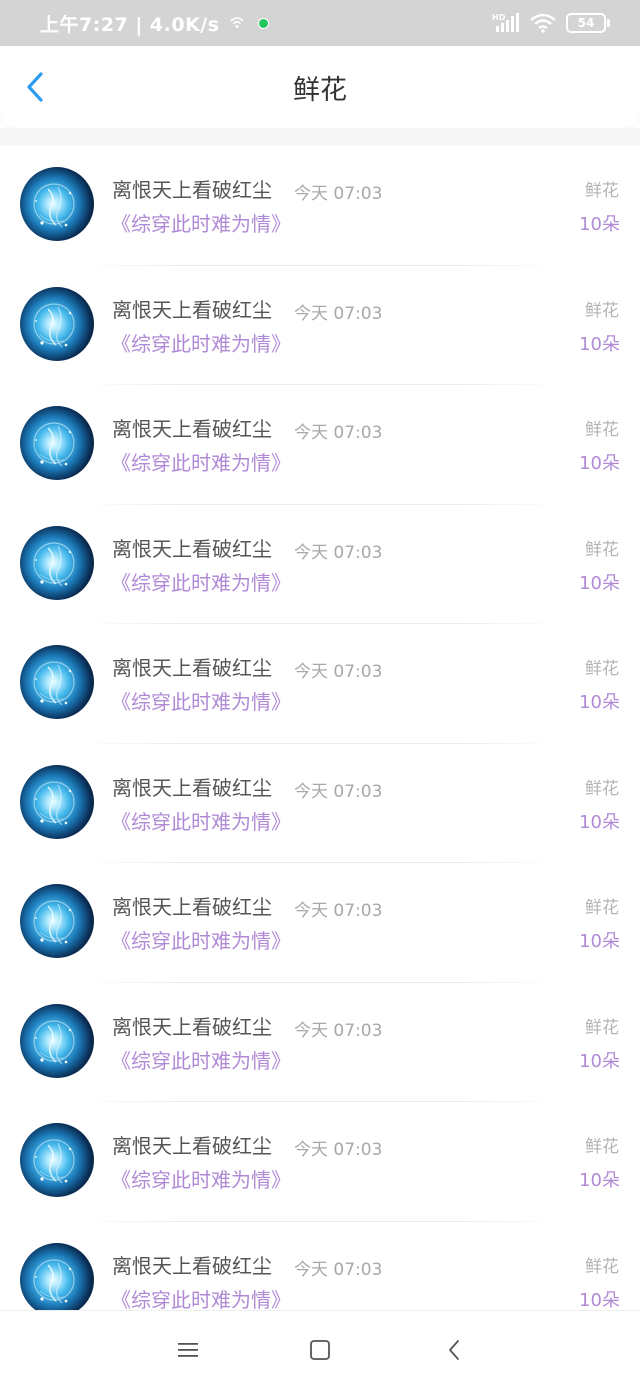  What do you see at coordinates (236, 22) in the screenshot?
I see `wifi-small-icon` at bounding box center [236, 22].